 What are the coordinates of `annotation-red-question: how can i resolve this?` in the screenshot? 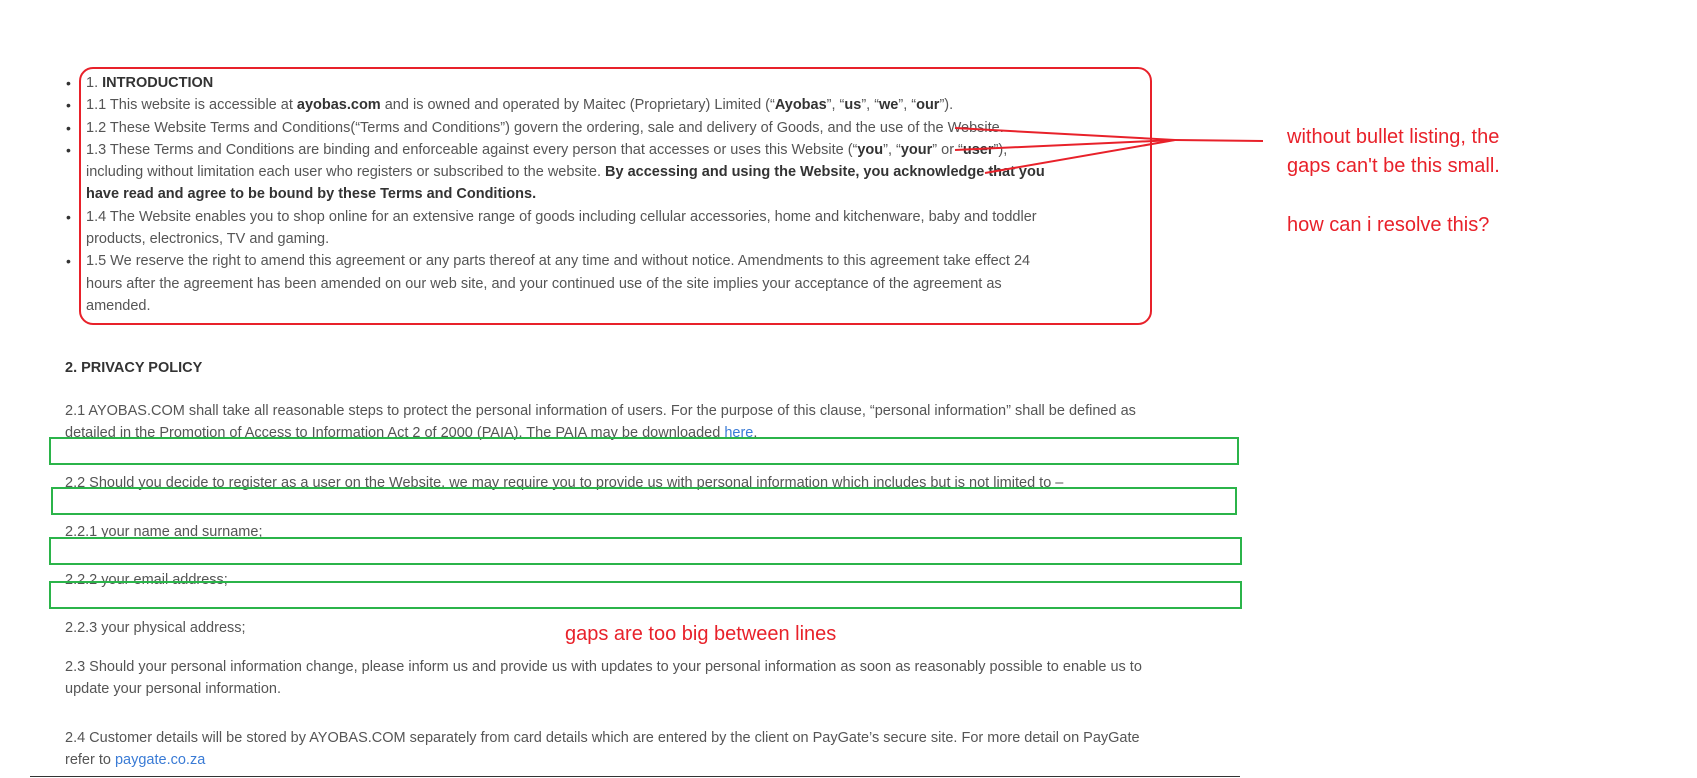 It's located at (1388, 225).